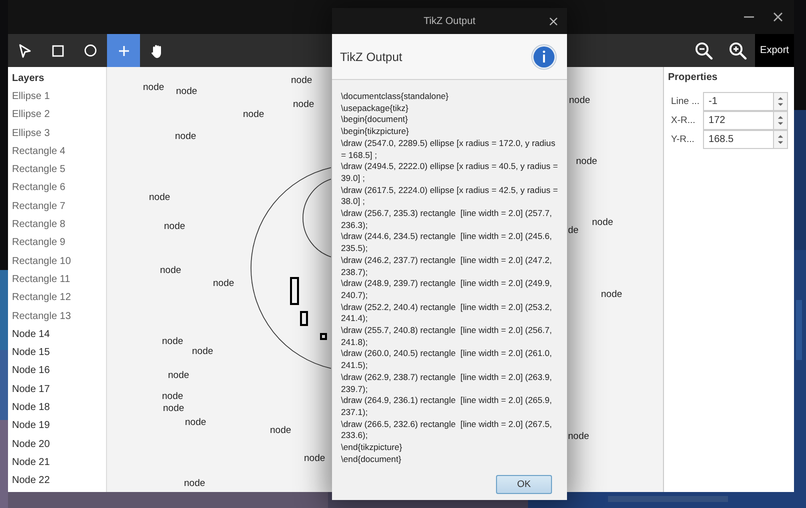  What do you see at coordinates (59, 243) in the screenshot?
I see `layer-item: Rectangle 9` at bounding box center [59, 243].